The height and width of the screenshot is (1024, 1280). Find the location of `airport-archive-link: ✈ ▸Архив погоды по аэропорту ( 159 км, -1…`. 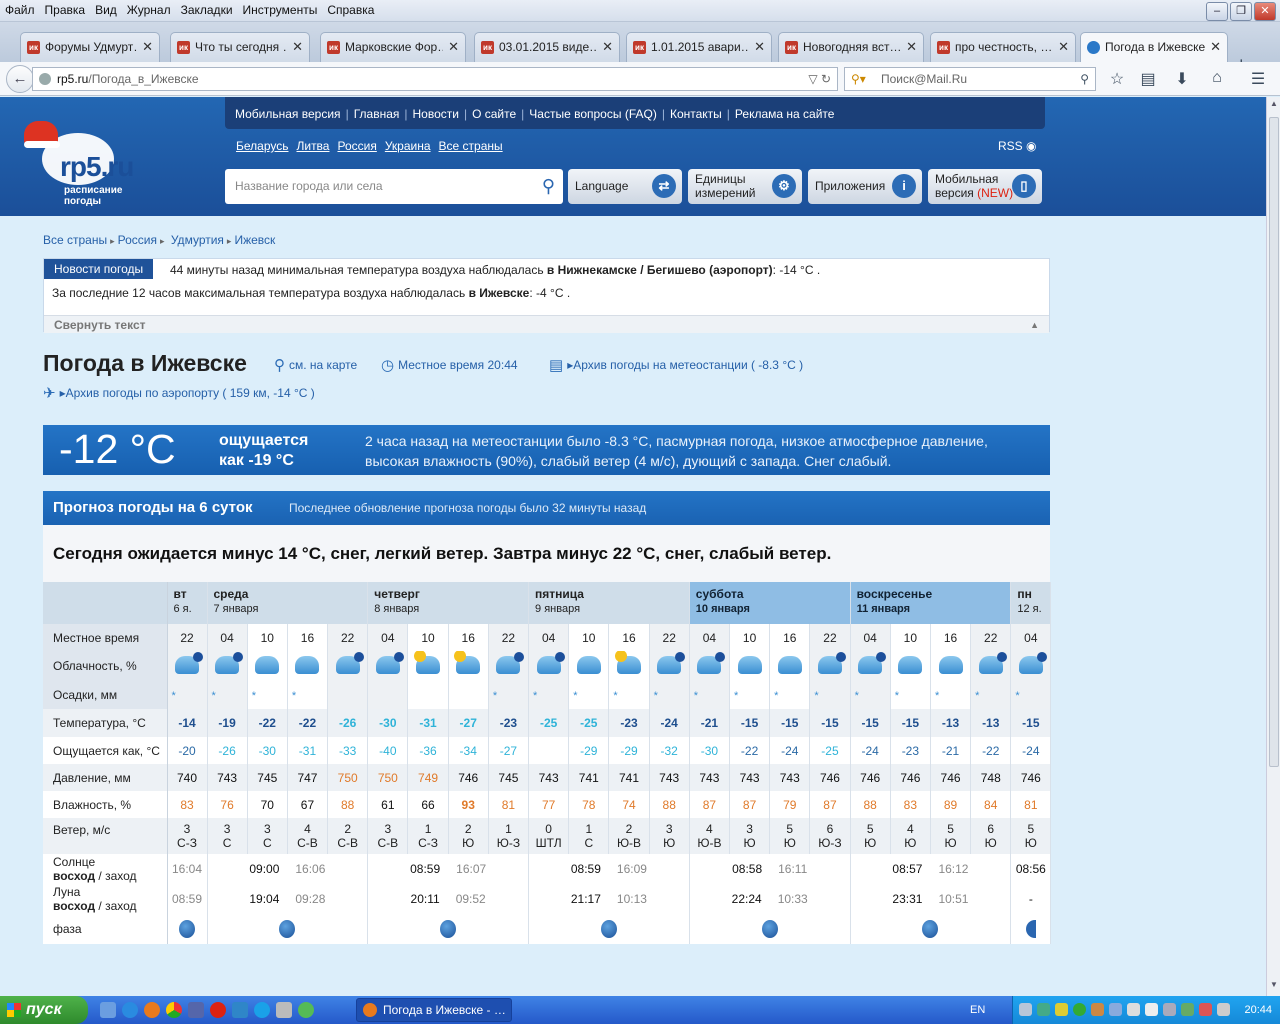

airport-archive-link: ✈ ▸Архив погоды по аэропорту ( 159 км, -1… is located at coordinates (179, 393).